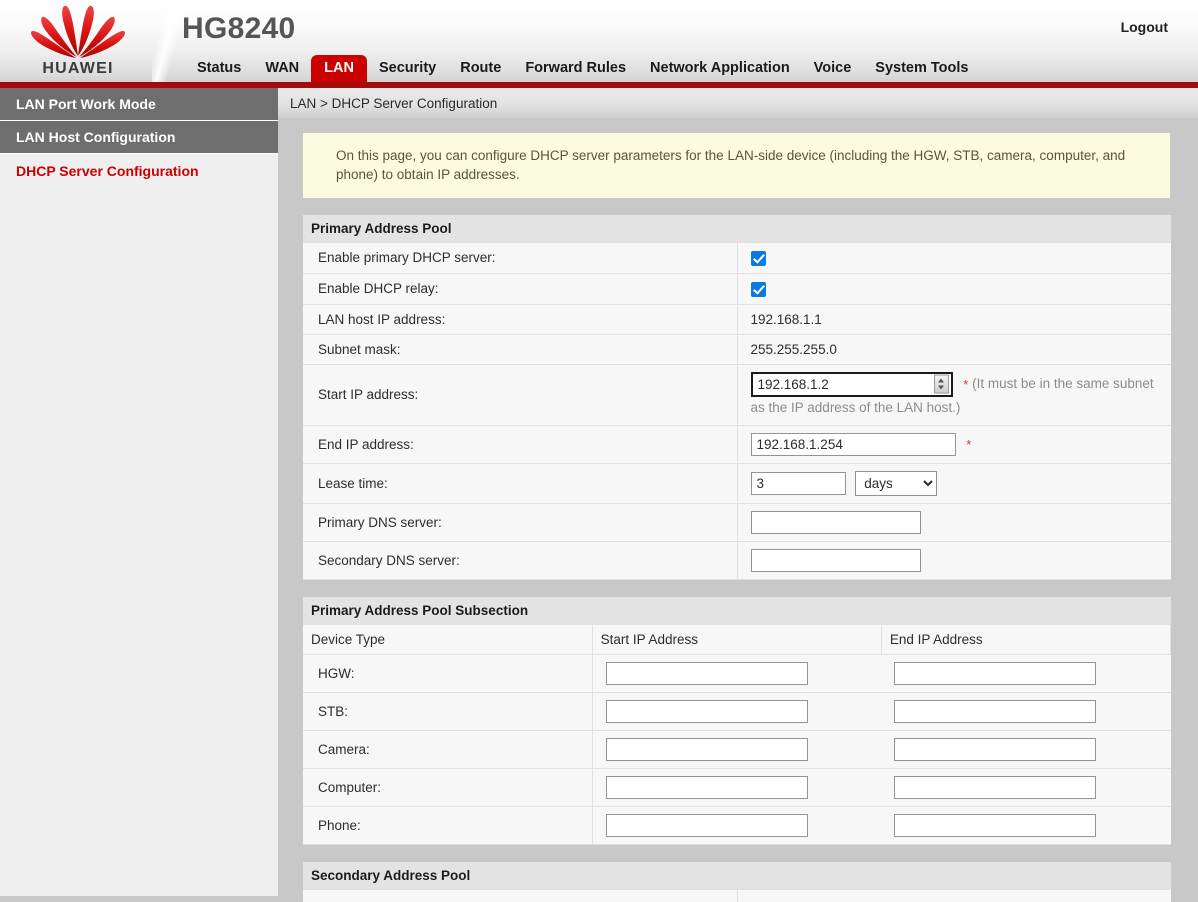  I want to click on column-header-device-type: Device Type, so click(448, 639).